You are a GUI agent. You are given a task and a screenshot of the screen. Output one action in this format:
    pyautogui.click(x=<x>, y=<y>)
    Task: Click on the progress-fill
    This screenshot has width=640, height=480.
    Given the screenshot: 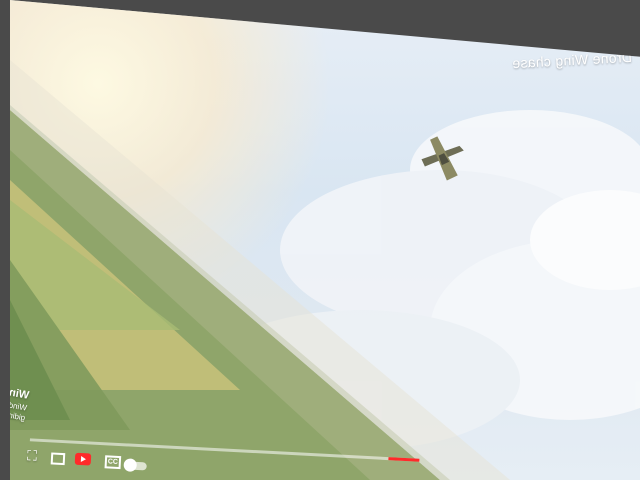 What is the action you would take?
    pyautogui.click(x=404, y=459)
    